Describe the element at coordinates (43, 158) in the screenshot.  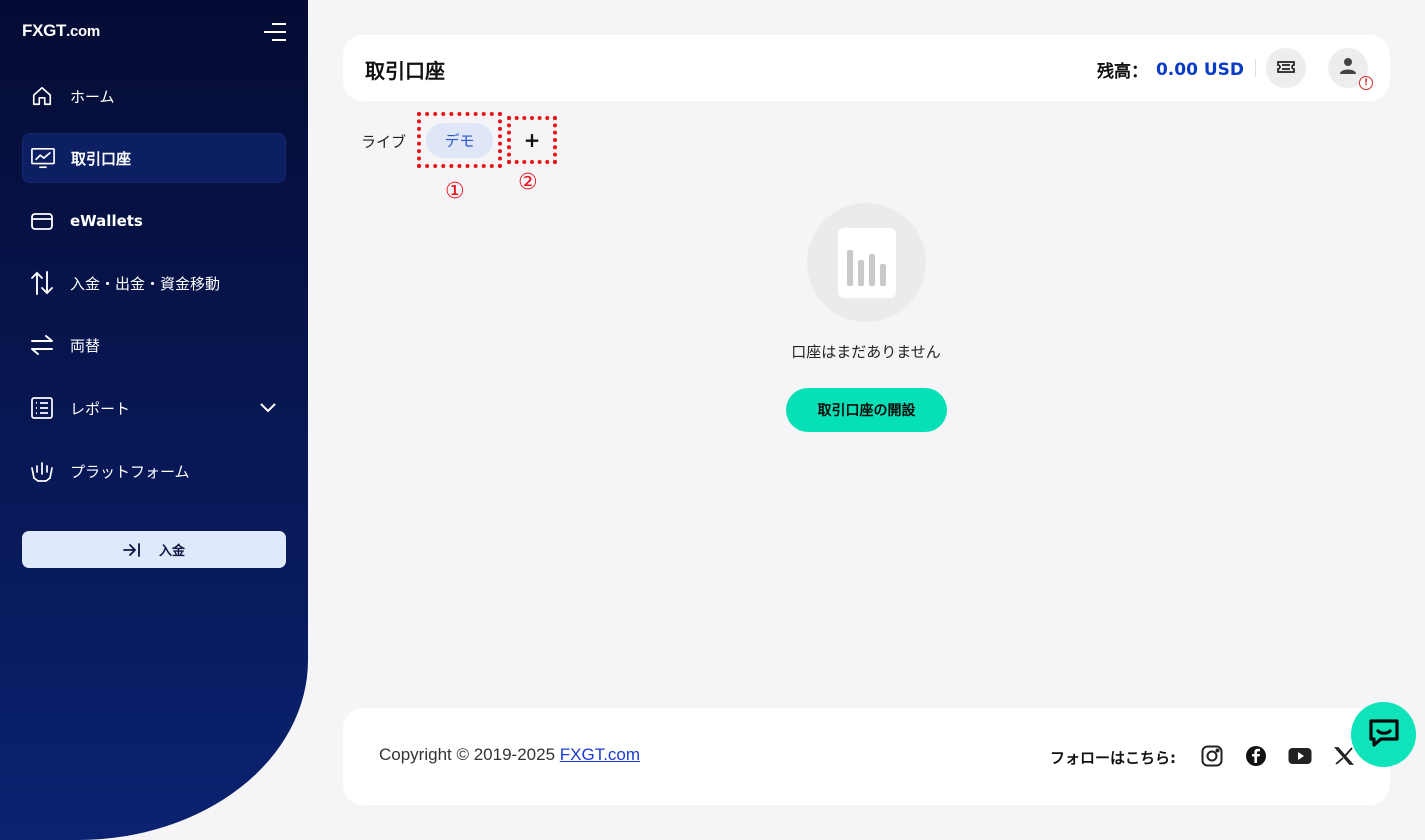
I see `chart-monitor-icon` at that location.